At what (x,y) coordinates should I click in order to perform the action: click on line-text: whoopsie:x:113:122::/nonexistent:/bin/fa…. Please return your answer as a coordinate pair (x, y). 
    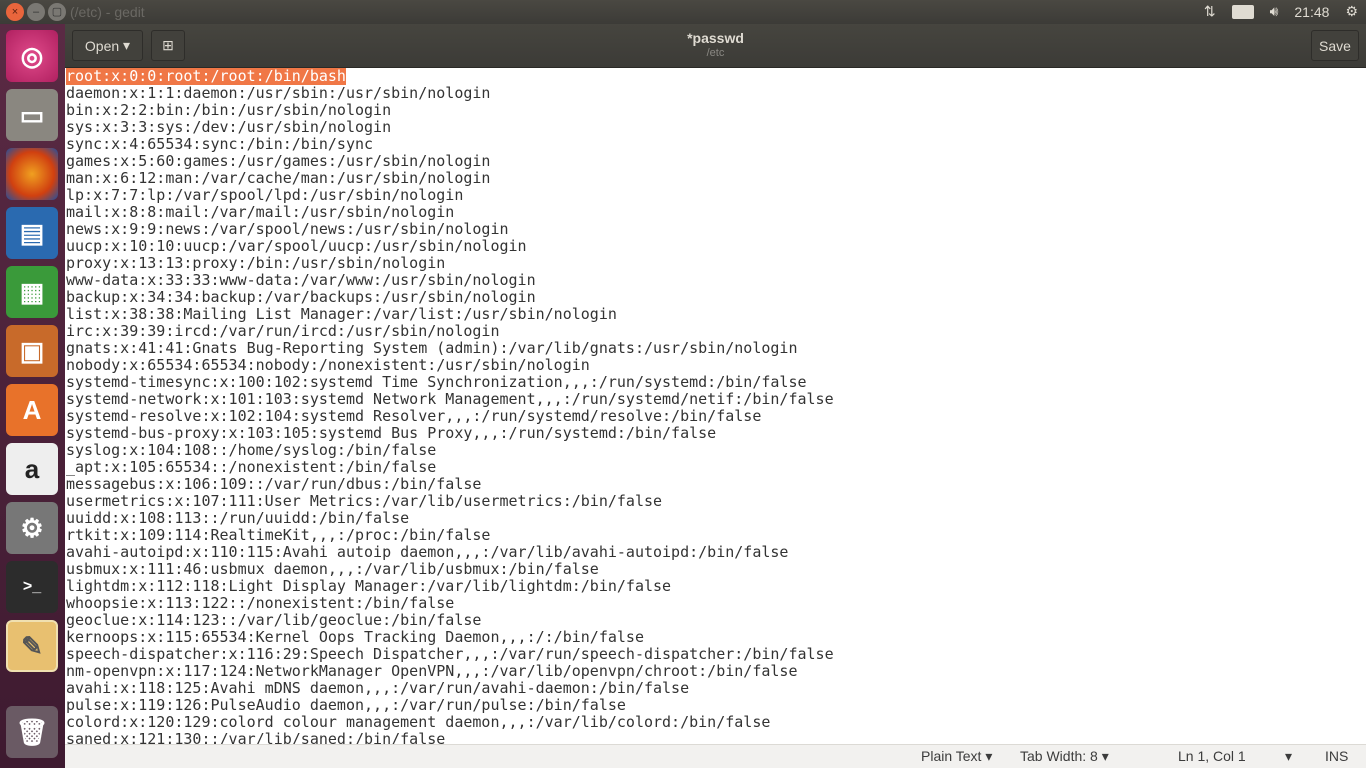
    Looking at the image, I should click on (260, 603).